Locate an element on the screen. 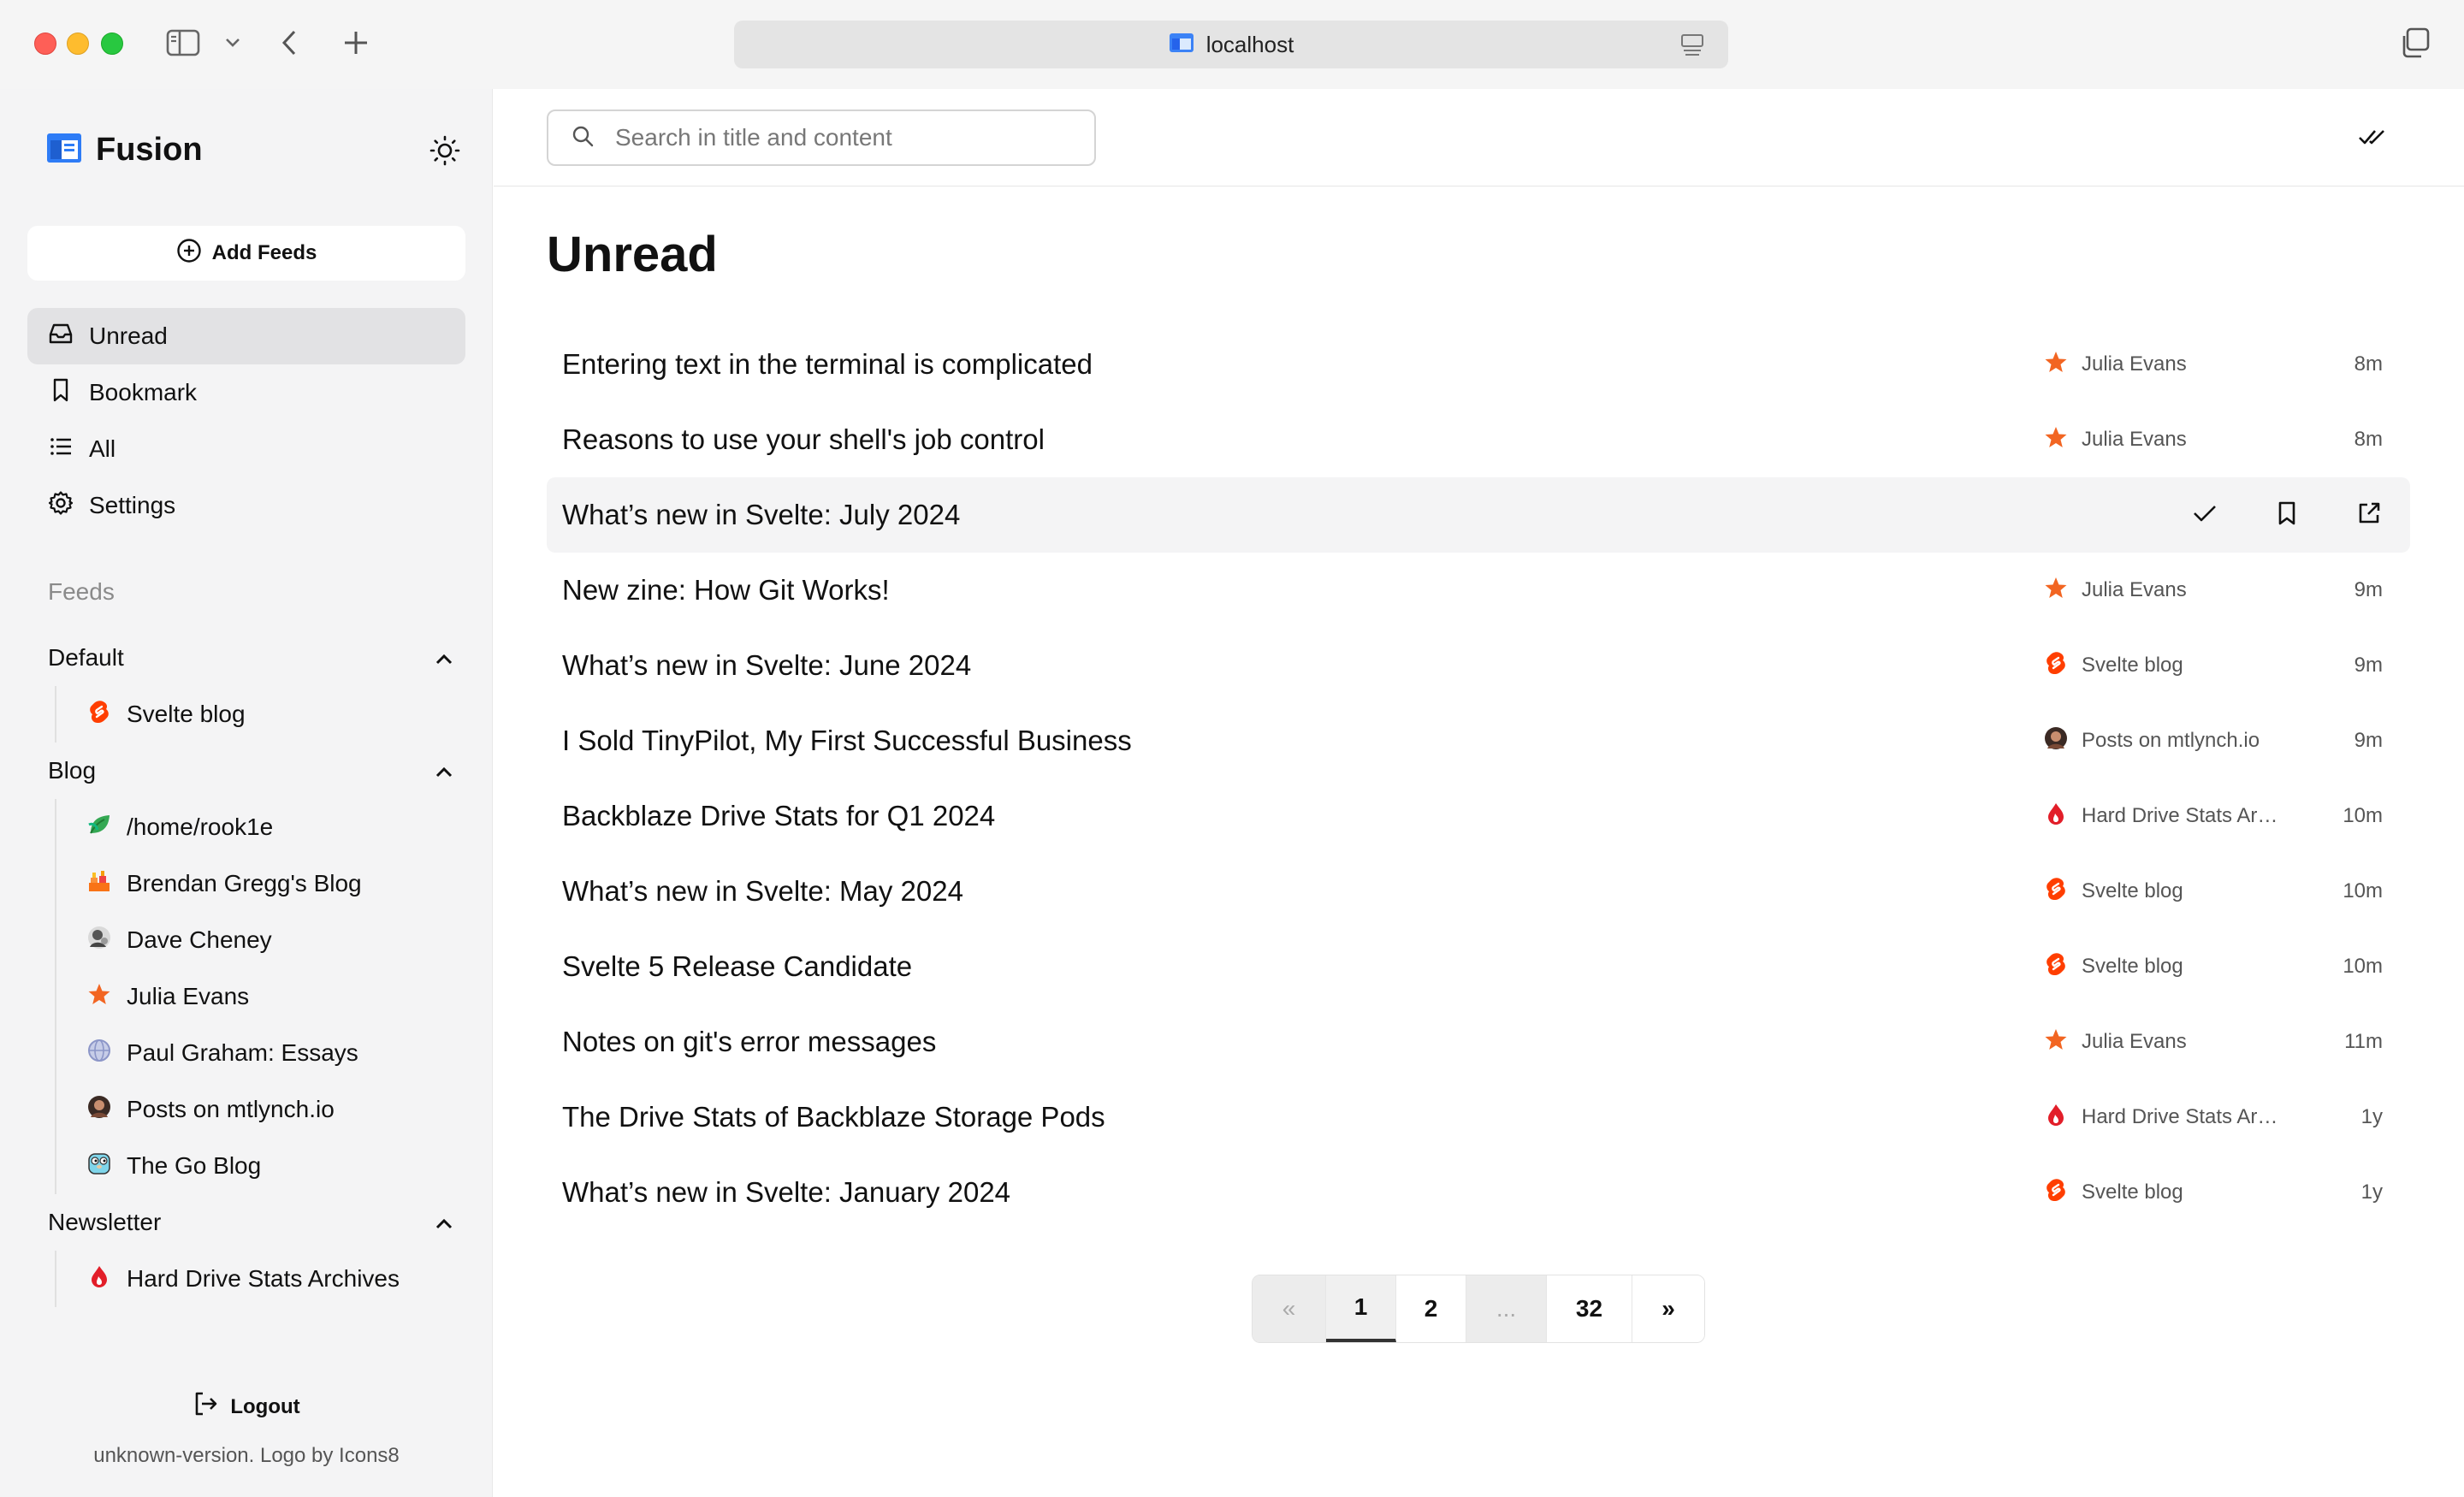  logout-icon is located at coordinates (205, 1407).